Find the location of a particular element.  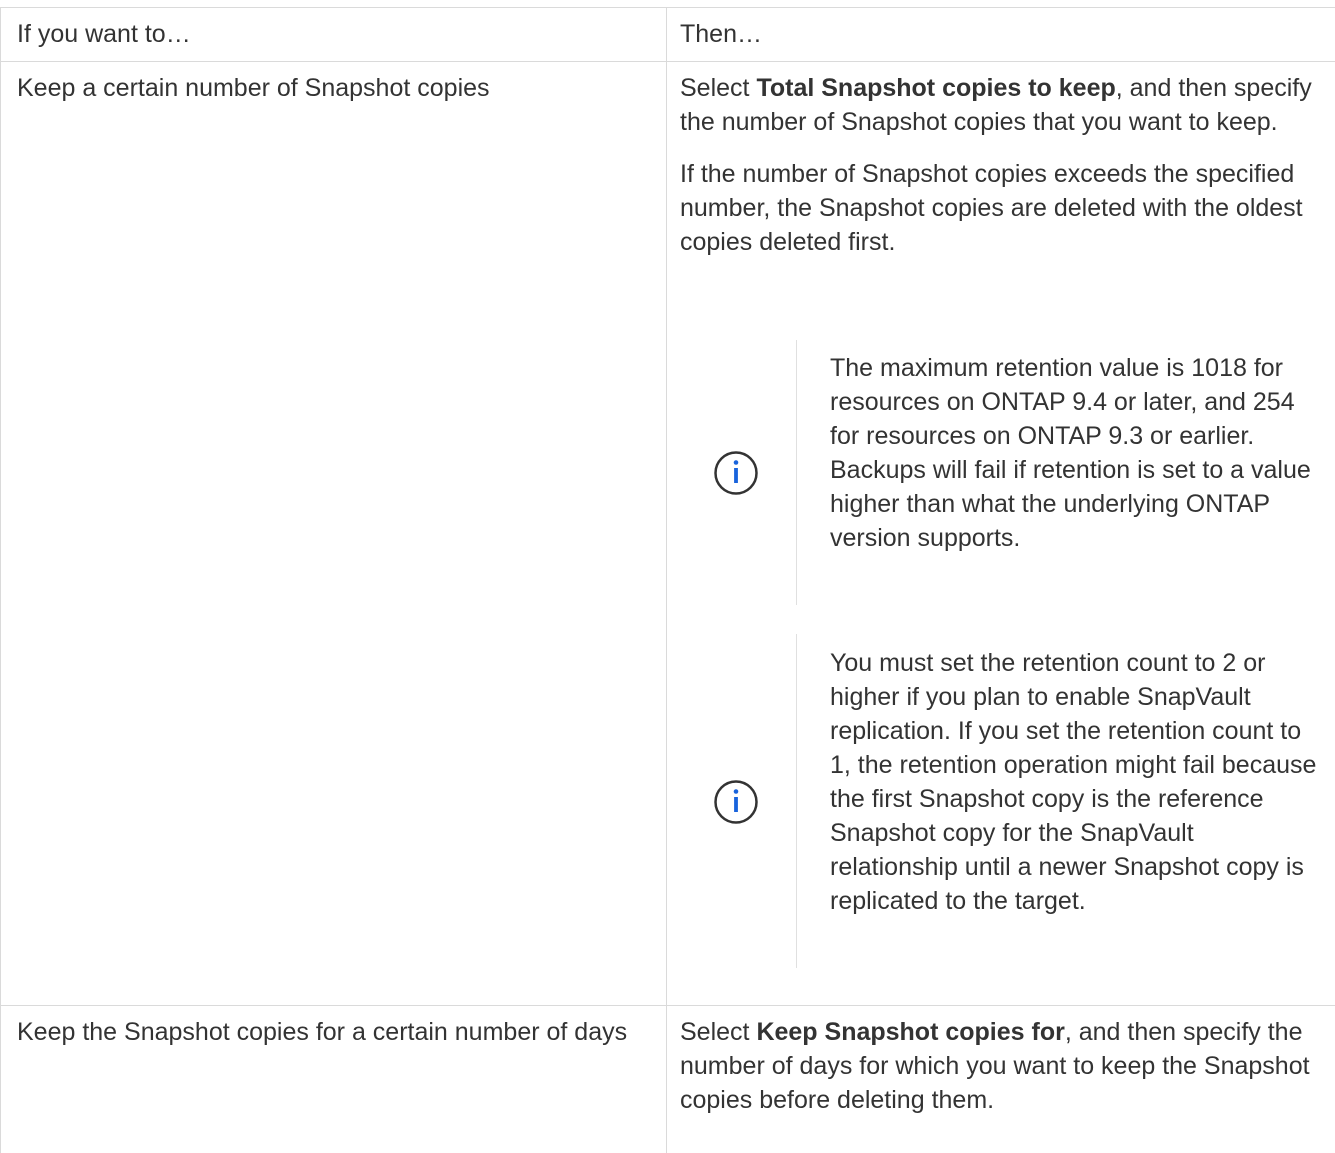

table-top-border is located at coordinates (667, 7).